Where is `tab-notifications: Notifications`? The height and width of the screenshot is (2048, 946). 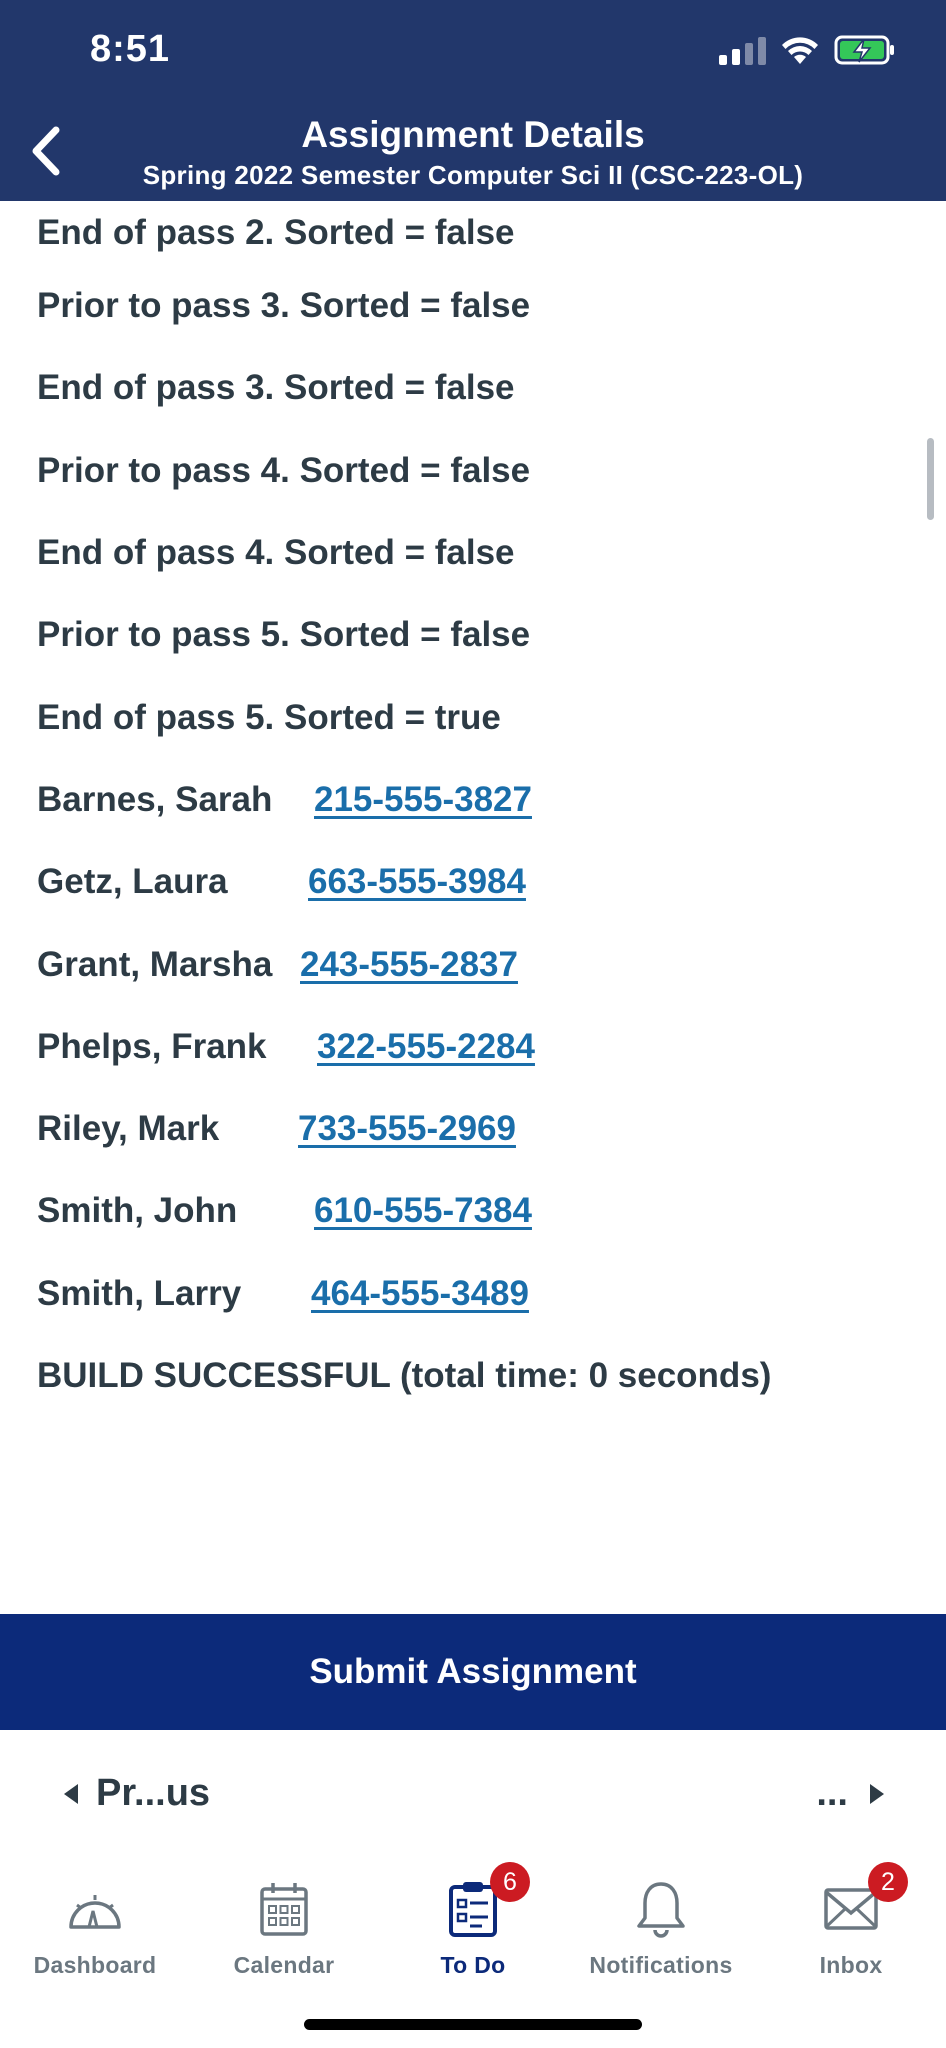 tab-notifications: Notifications is located at coordinates (661, 1926).